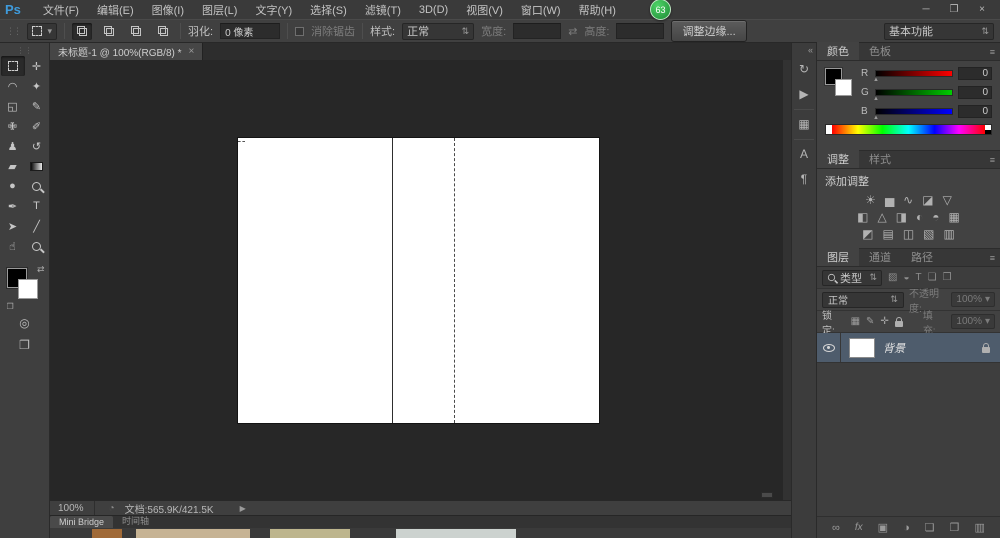 This screenshot has width=1000, height=538. Describe the element at coordinates (13, 186) in the screenshot. I see `tool-blur: ●` at that location.